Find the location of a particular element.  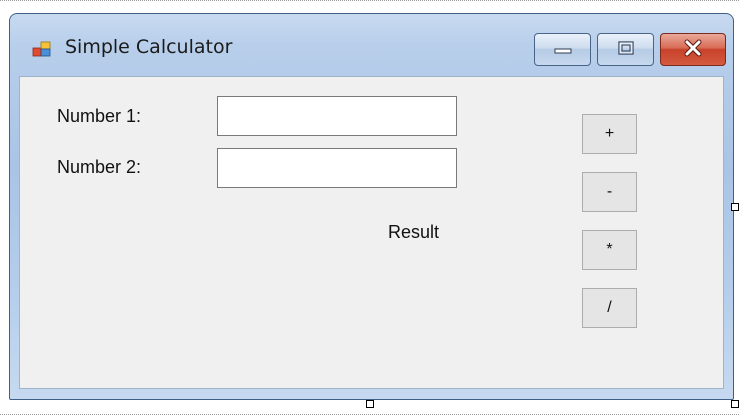

maximize-icon is located at coordinates (626, 50).